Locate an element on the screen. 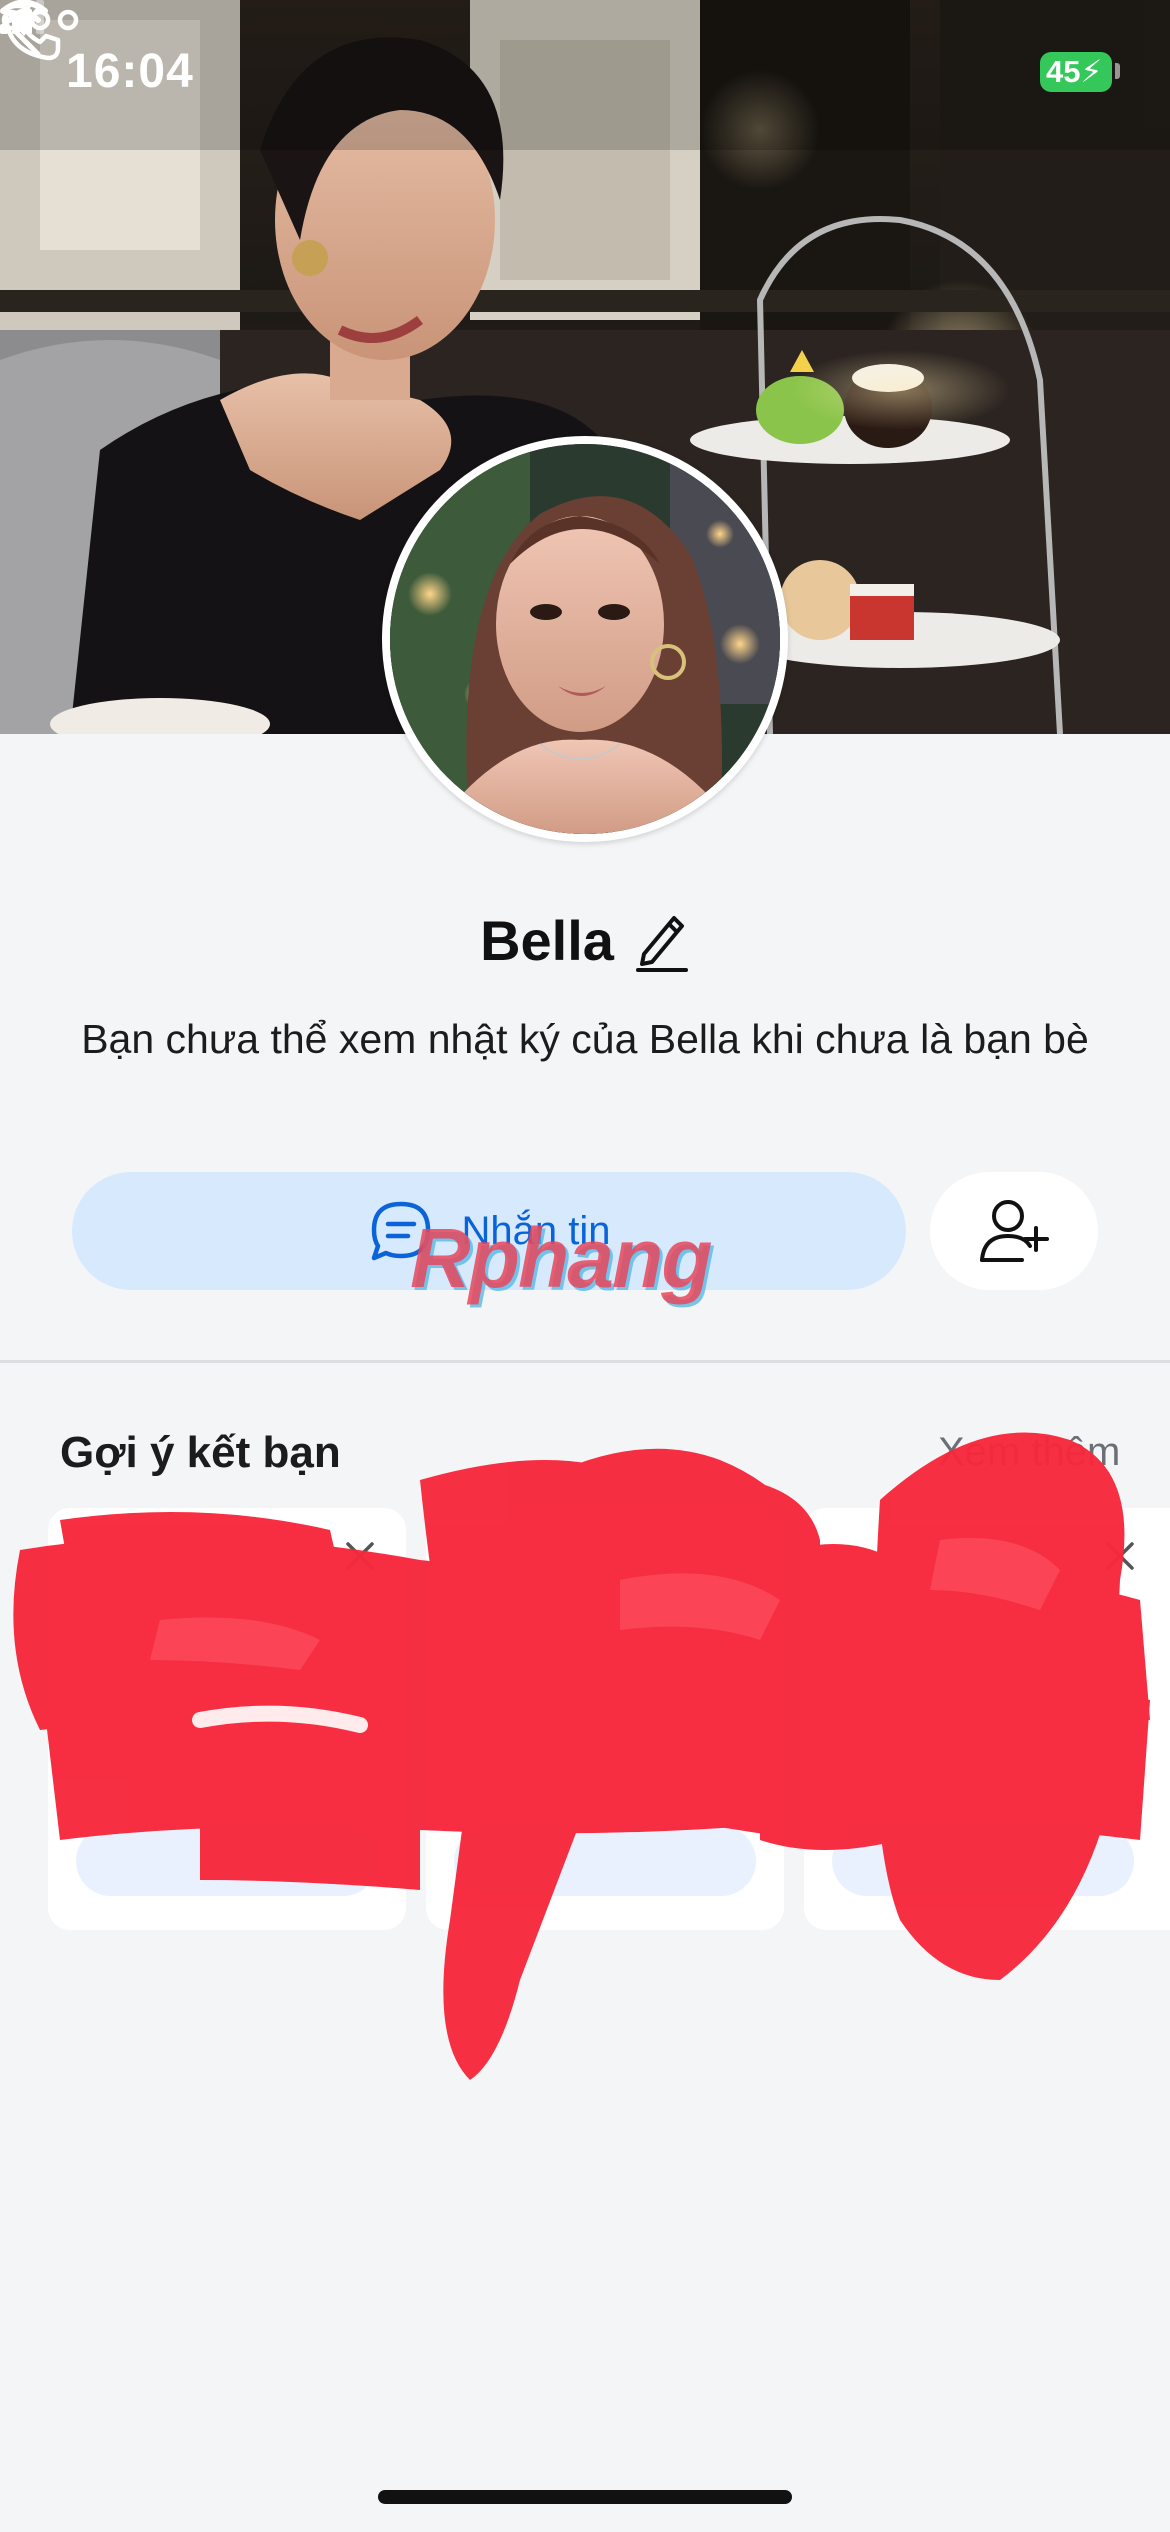 This screenshot has height=2532, width=1170. add-user-icon is located at coordinates (1014, 1231).